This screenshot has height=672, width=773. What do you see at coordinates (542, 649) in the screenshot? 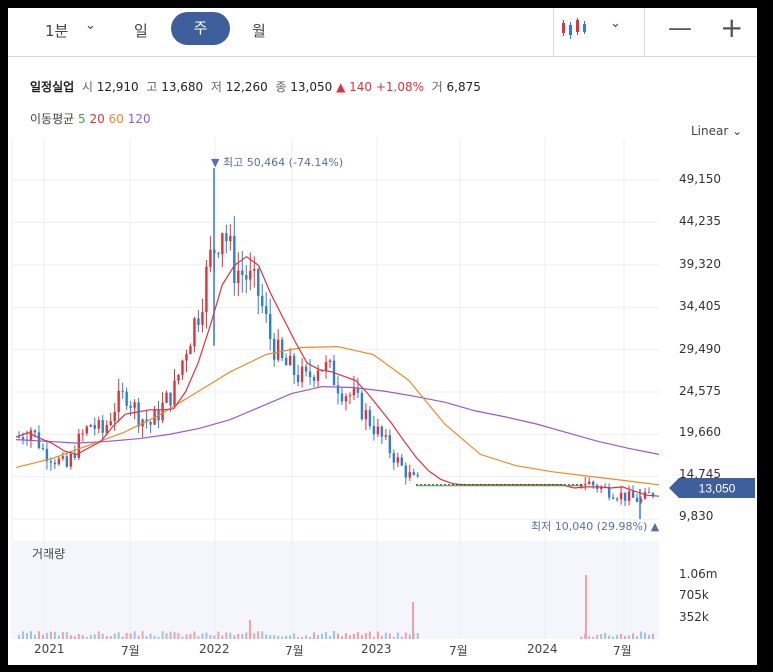
I see `time-tick: 2024` at bounding box center [542, 649].